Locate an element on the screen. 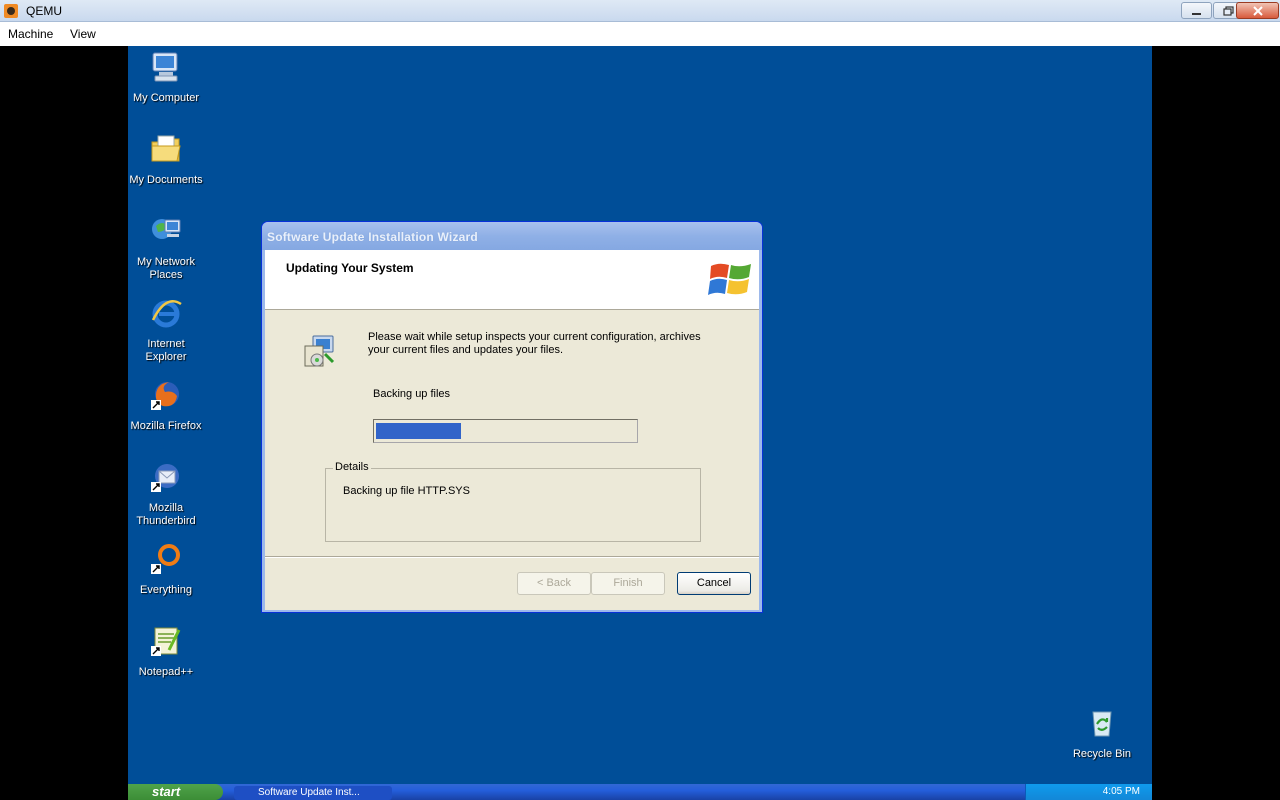 This screenshot has width=1280, height=800. host-menubar: Machine View is located at coordinates (640, 34).